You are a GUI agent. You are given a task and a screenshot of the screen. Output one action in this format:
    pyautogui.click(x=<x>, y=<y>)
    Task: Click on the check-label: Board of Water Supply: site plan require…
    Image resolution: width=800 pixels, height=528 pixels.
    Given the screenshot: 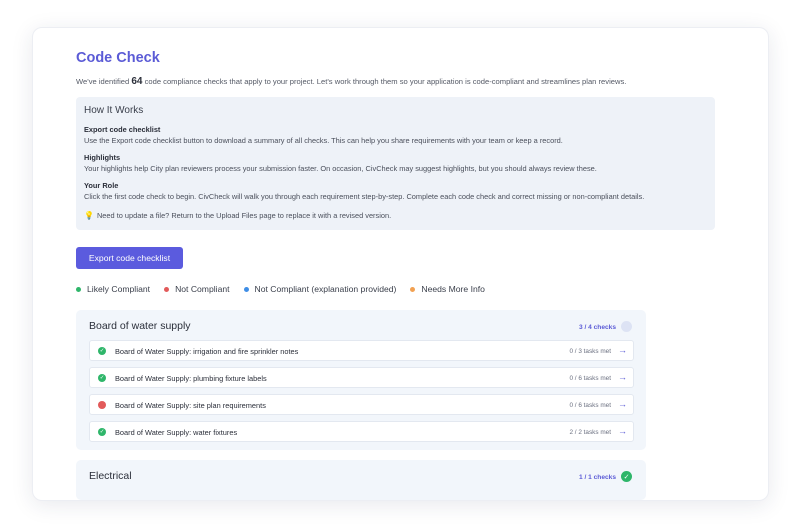 What is the action you would take?
    pyautogui.click(x=190, y=405)
    